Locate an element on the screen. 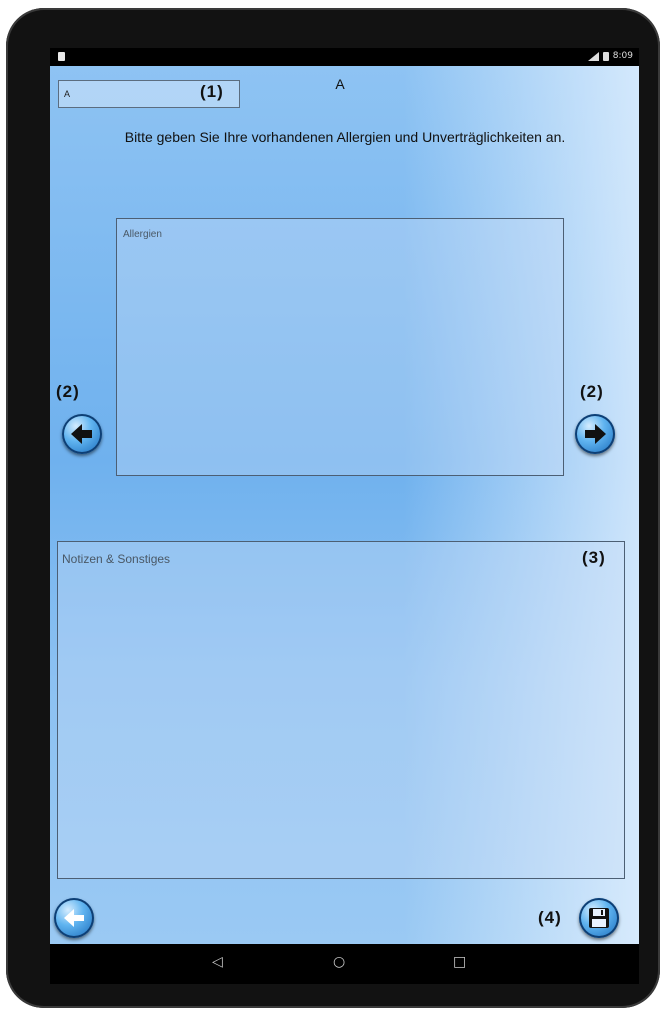 This screenshot has width=666, height=1018. callout-4: (4) is located at coordinates (550, 917).